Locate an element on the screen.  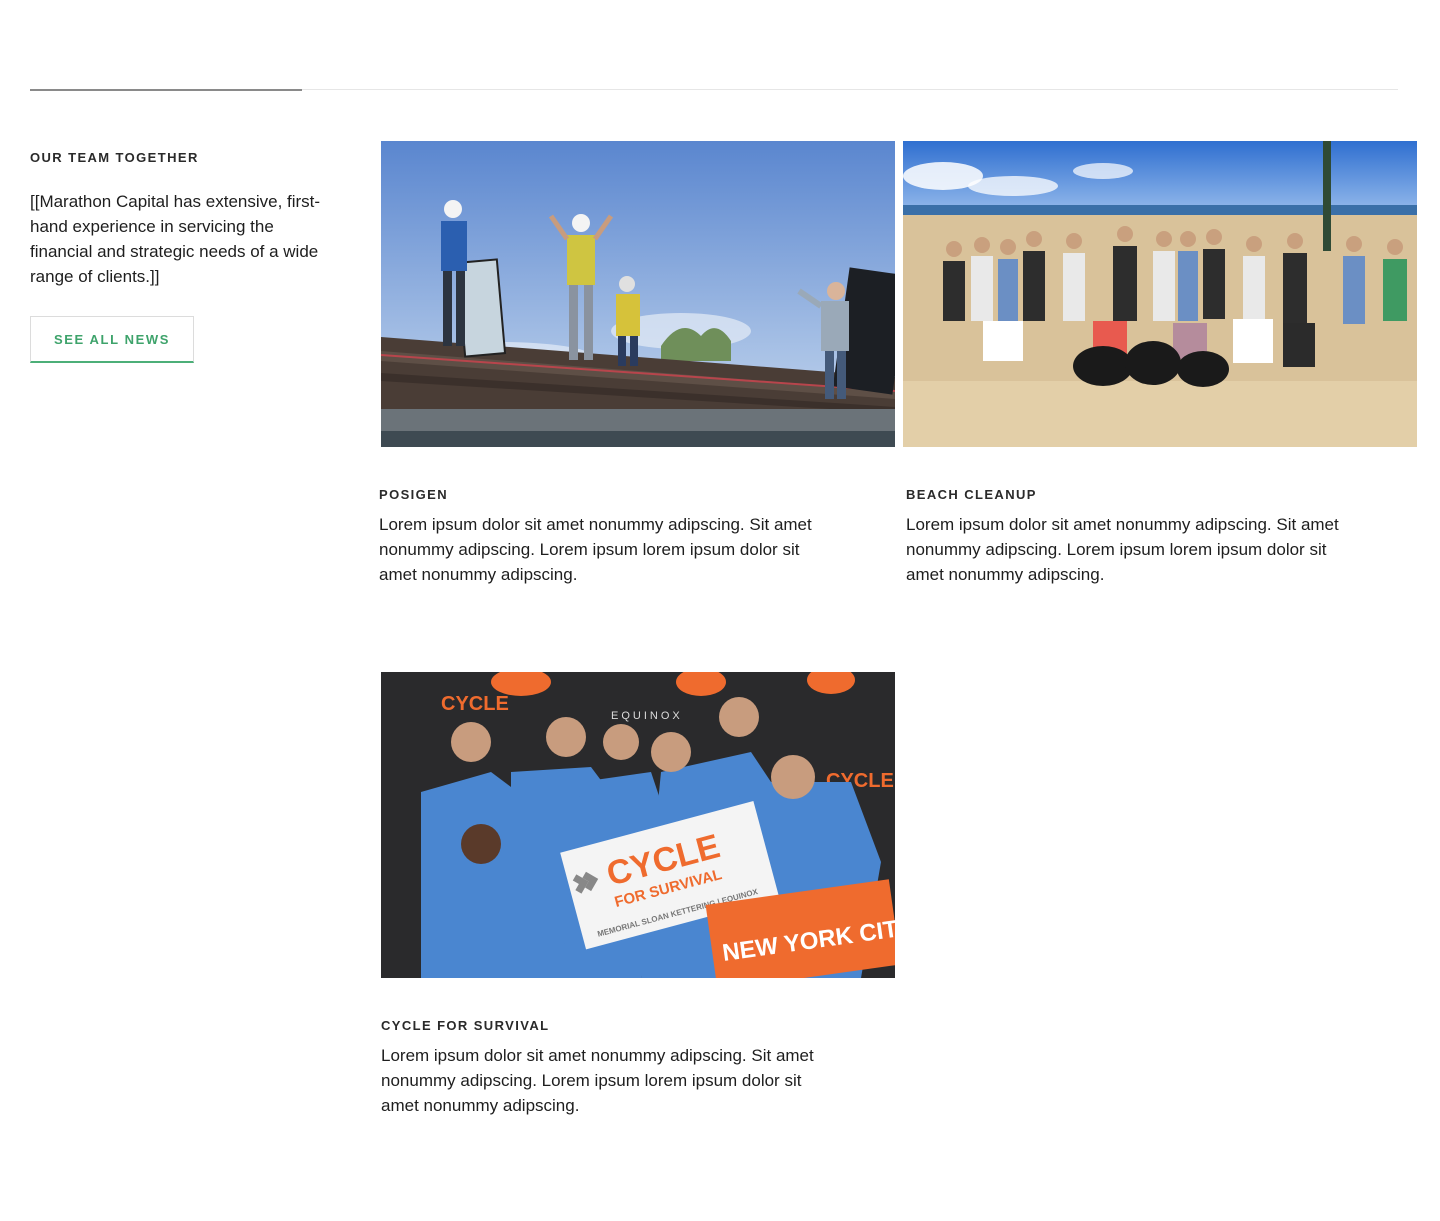
beach-group-photo is located at coordinates (1160, 294).